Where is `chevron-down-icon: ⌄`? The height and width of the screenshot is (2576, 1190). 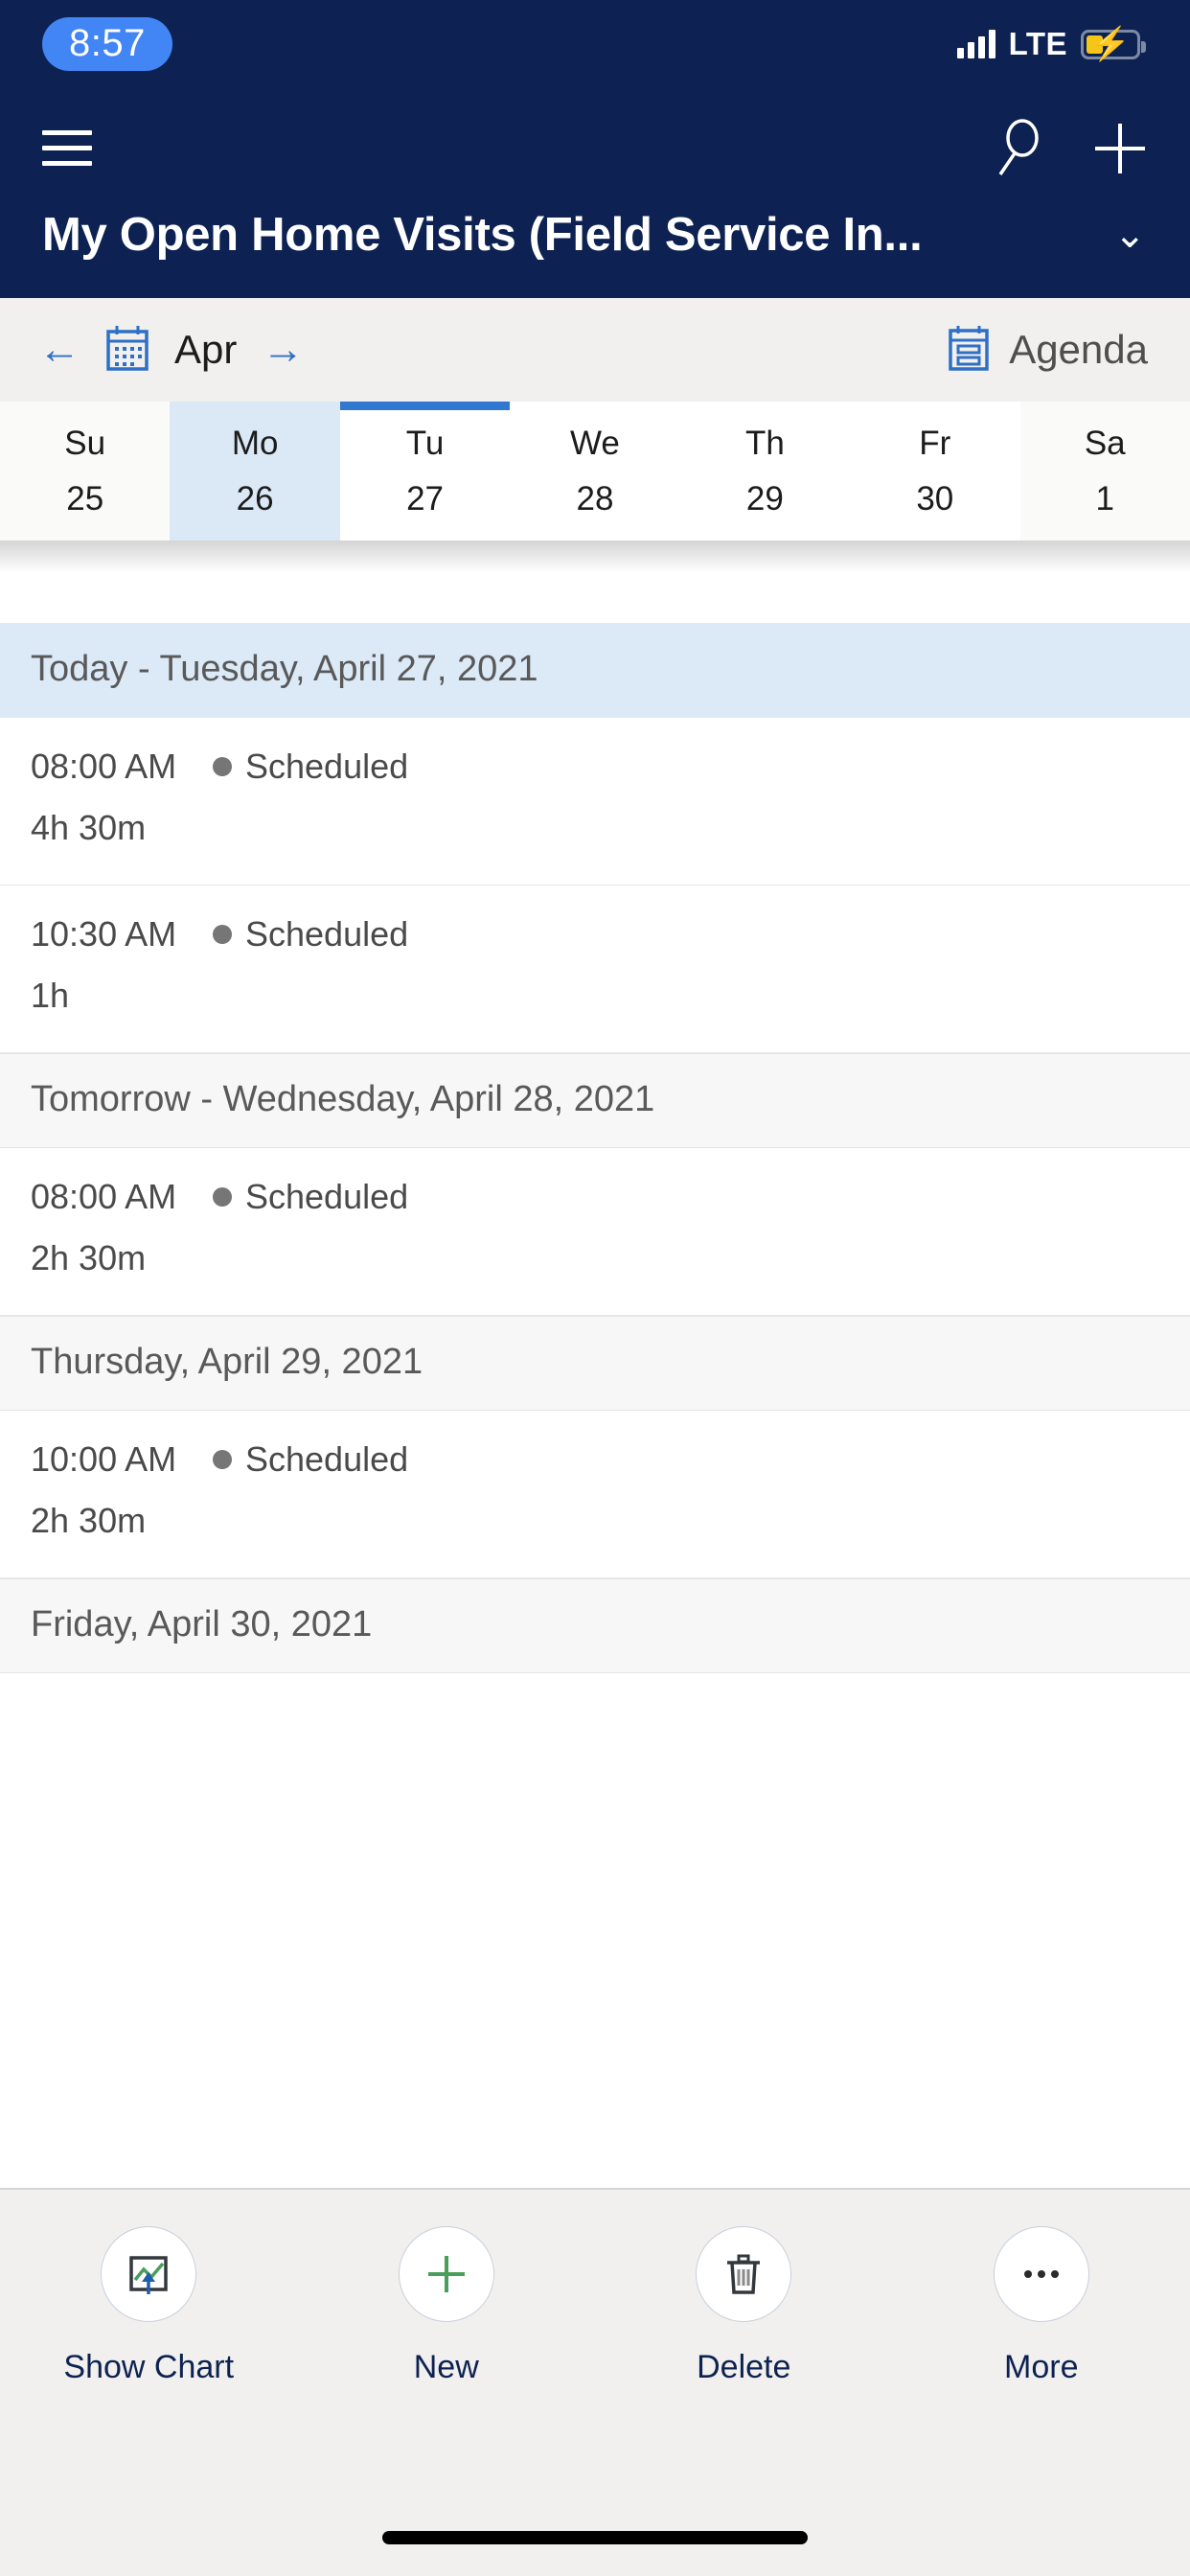 chevron-down-icon: ⌄ is located at coordinates (1120, 235).